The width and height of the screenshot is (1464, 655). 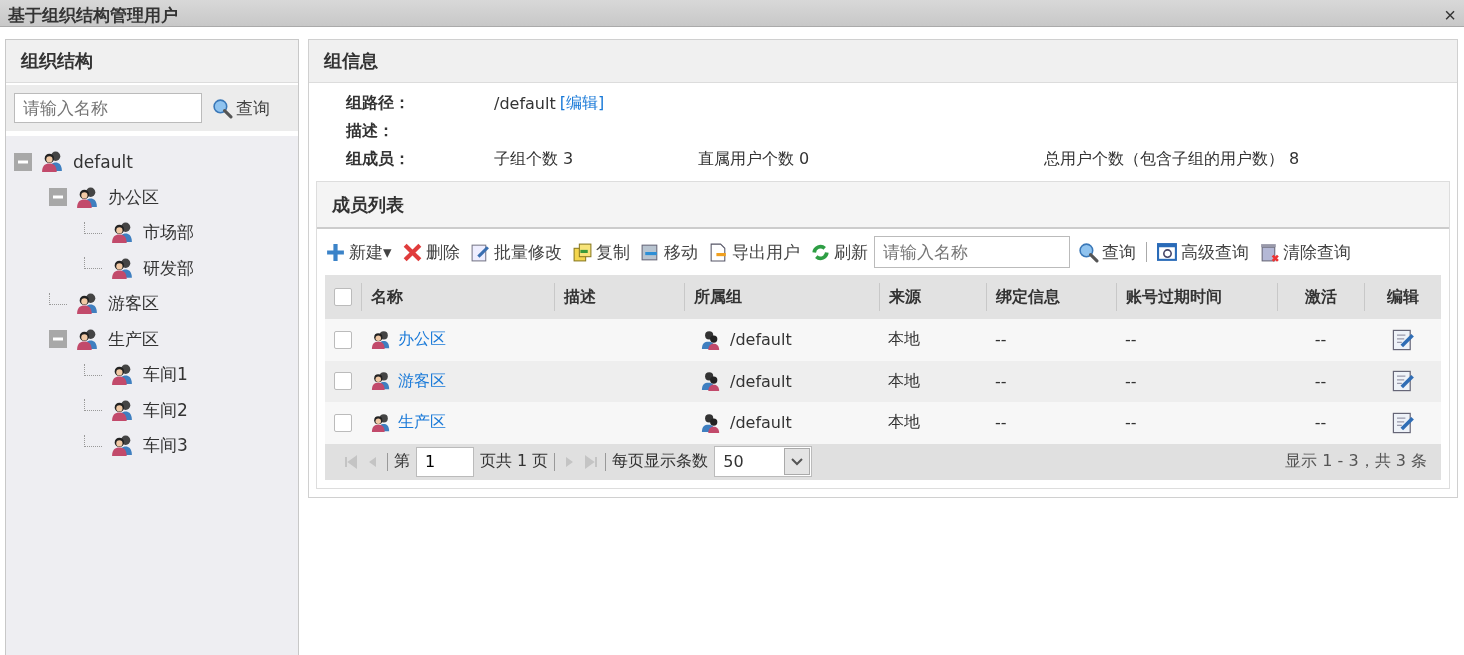 I want to click on window-search-icon, so click(x=1167, y=252).